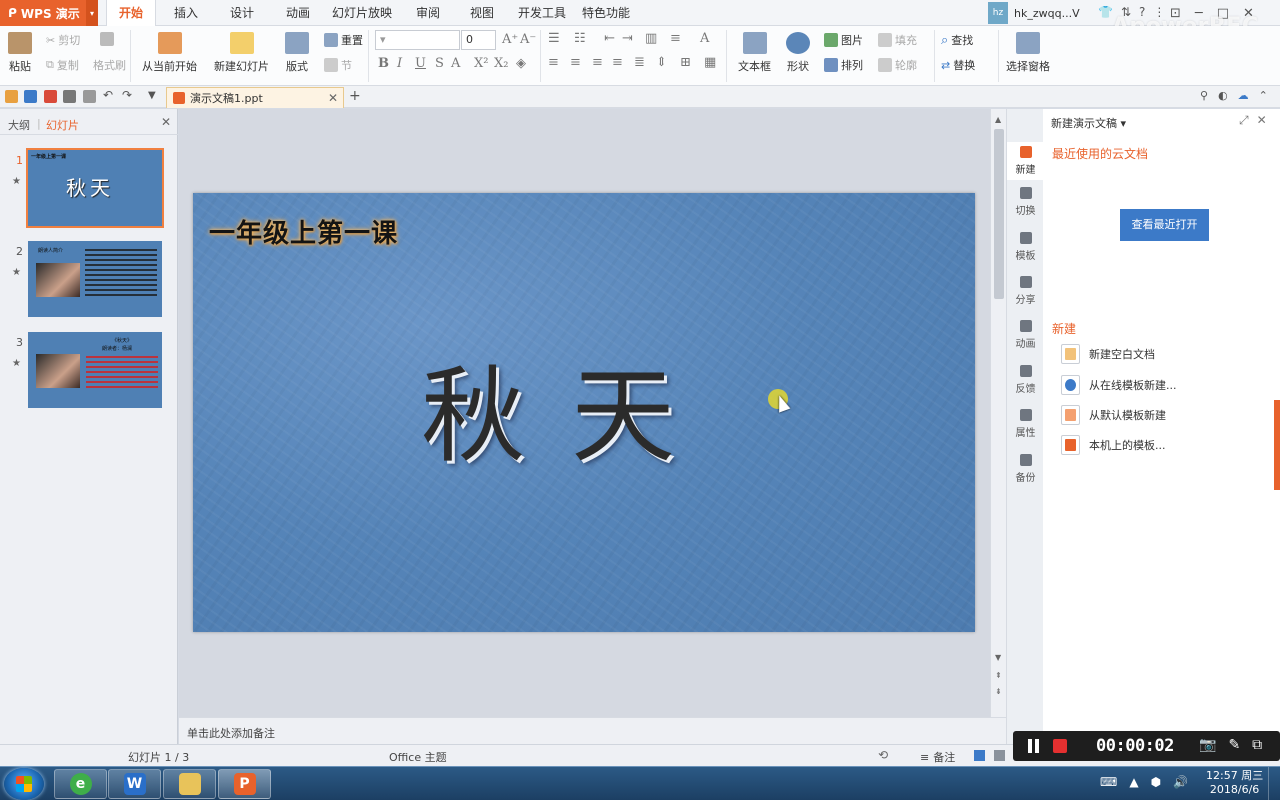 Image resolution: width=1280 pixels, height=800 pixels. I want to click on fill-button: 填充, so click(897, 40).